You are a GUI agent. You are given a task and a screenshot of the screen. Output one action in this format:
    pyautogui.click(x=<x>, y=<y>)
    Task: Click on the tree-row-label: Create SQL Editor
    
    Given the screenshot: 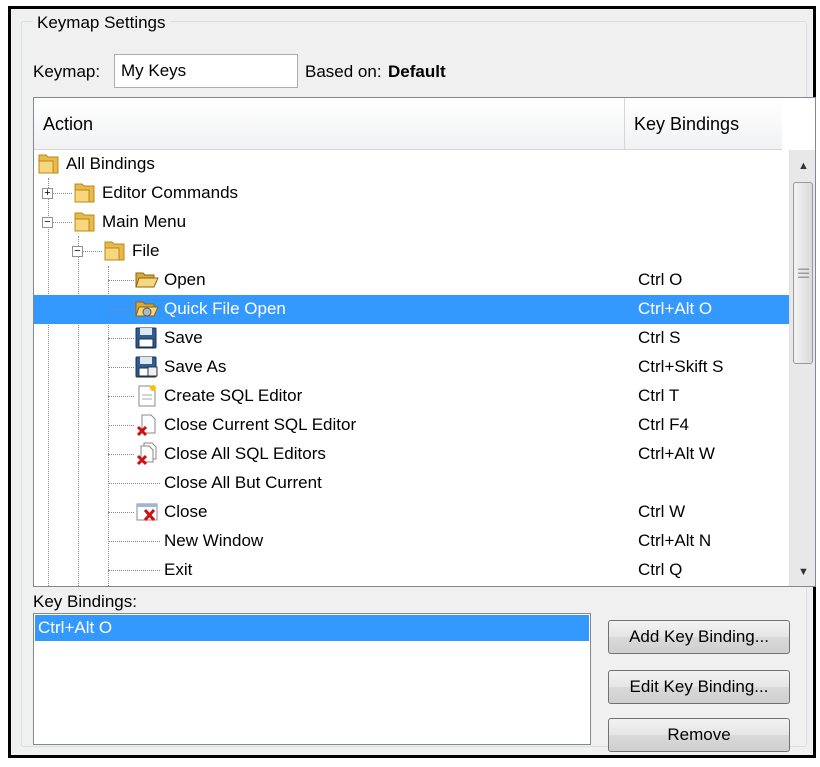 What is the action you would take?
    pyautogui.click(x=233, y=395)
    